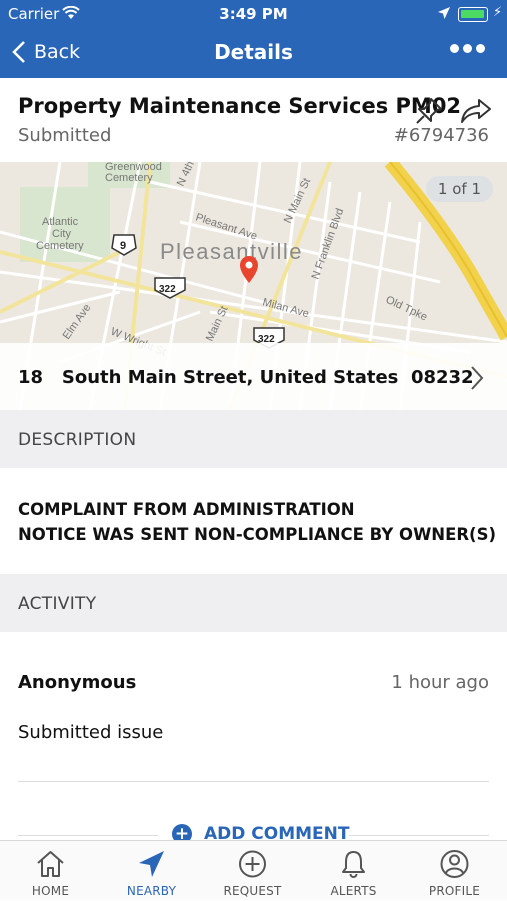  What do you see at coordinates (31, 377) in the screenshot?
I see `address-number: 18` at bounding box center [31, 377].